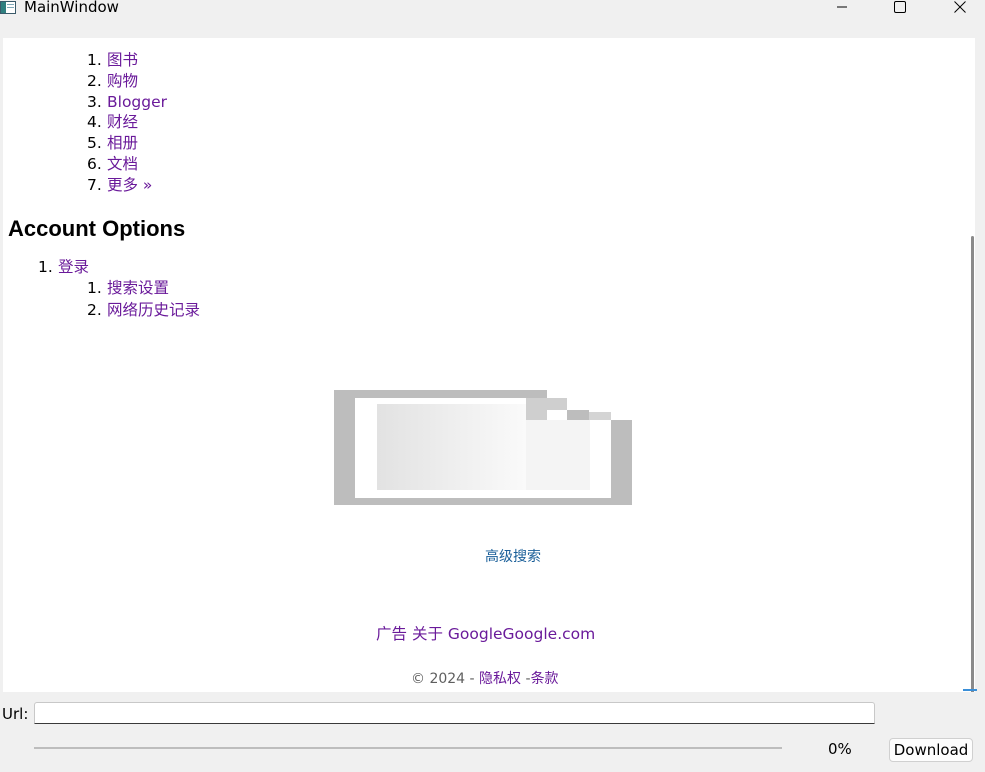  I want to click on nav-item: 2. 购物, so click(127, 81).